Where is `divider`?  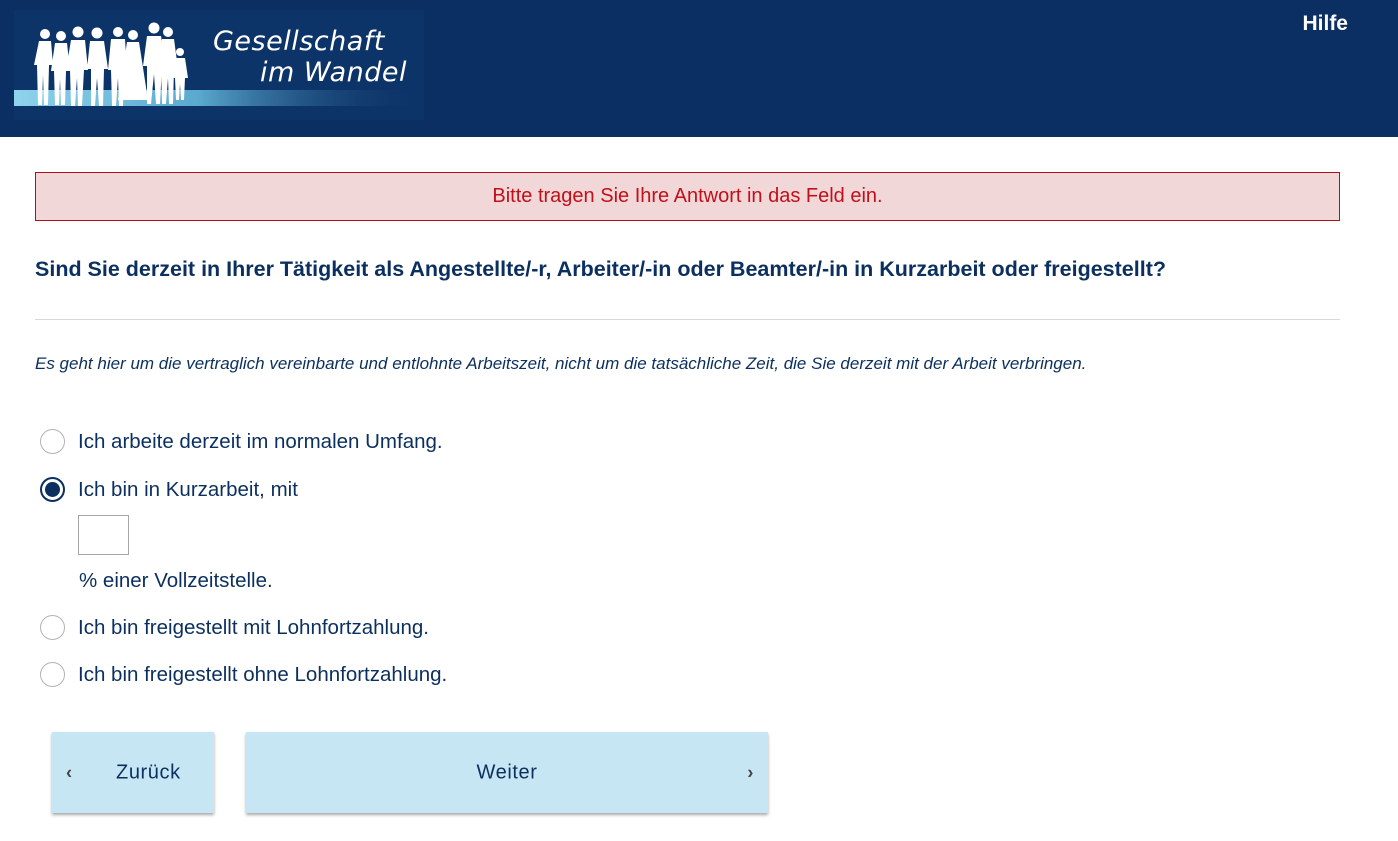
divider is located at coordinates (687, 319).